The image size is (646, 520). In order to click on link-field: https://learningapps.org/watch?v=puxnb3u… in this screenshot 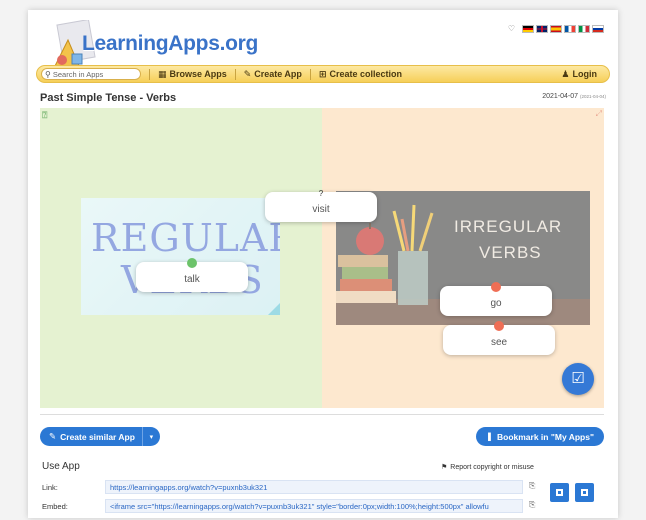, I will do `click(314, 487)`.